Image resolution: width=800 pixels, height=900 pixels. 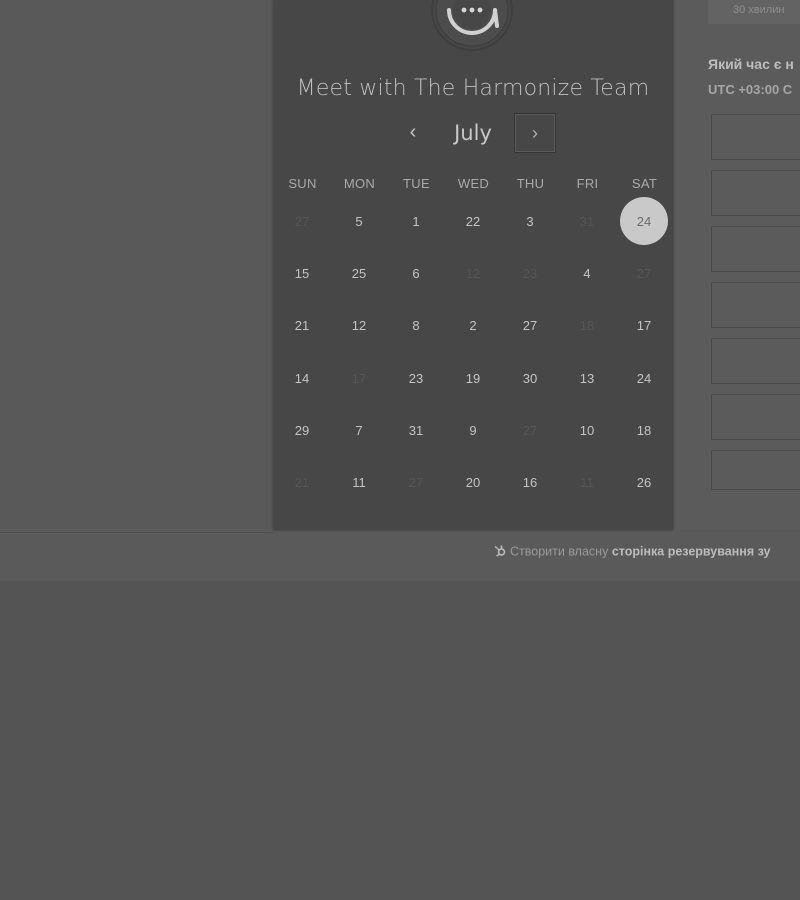 I want to click on month-label: July, so click(x=473, y=133).